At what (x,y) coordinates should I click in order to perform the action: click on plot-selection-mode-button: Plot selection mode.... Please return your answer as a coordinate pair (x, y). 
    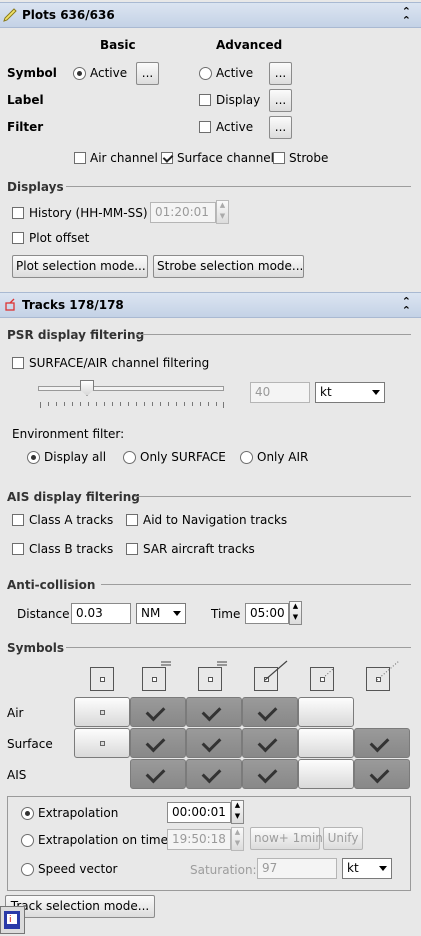
    Looking at the image, I should click on (80, 266).